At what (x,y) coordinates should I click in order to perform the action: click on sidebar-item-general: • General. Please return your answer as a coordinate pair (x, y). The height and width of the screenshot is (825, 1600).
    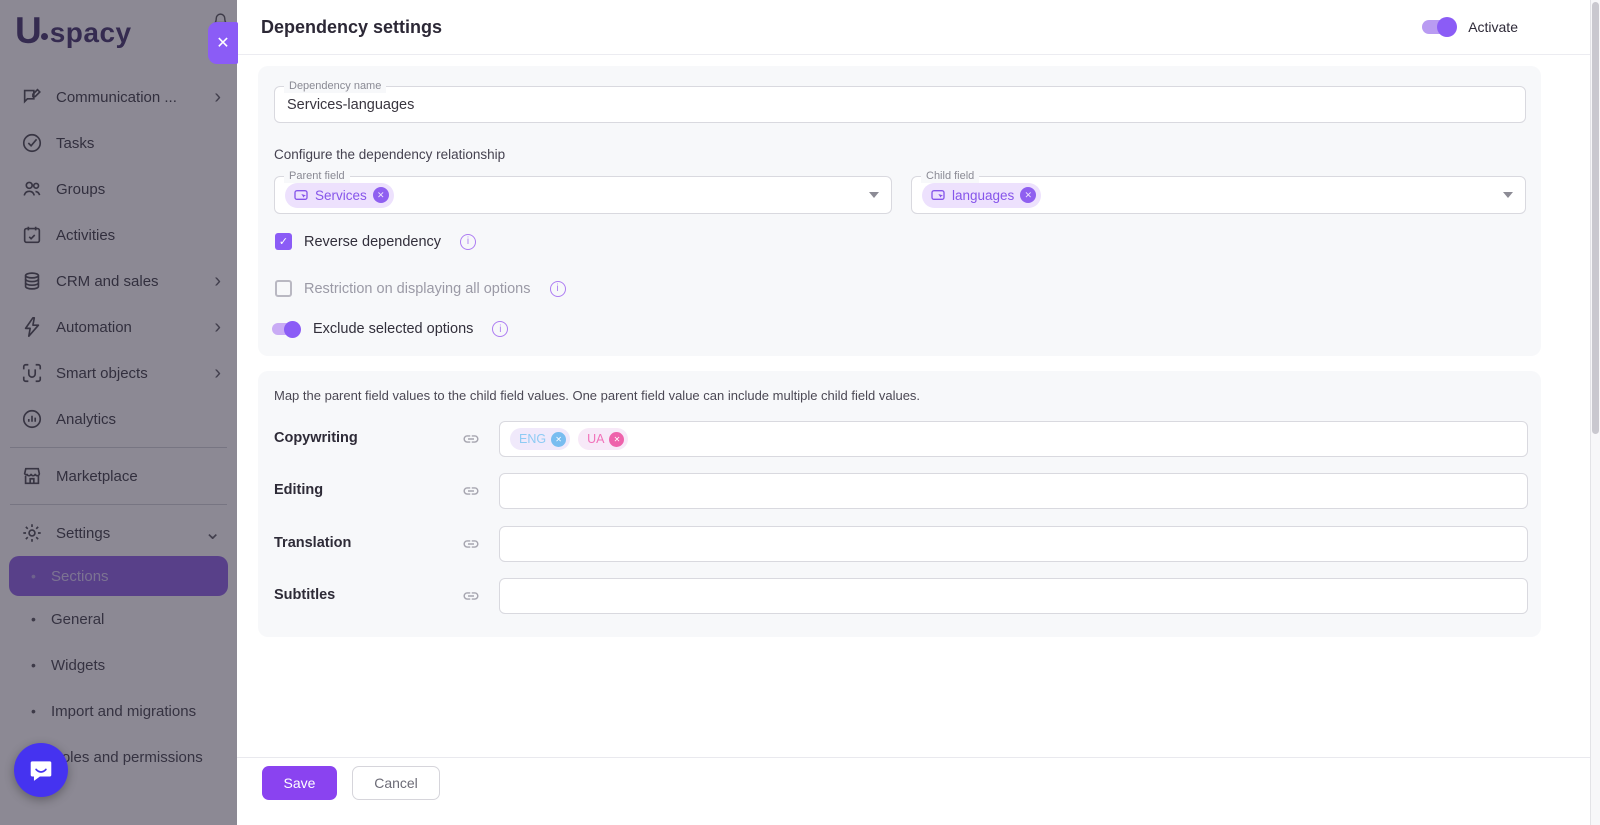
    Looking at the image, I should click on (118, 619).